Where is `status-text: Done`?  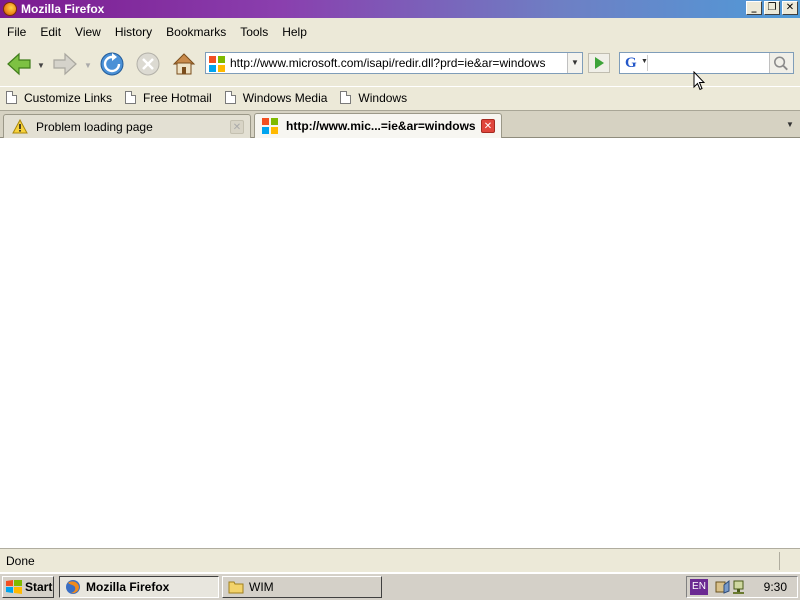 status-text: Done is located at coordinates (20, 560).